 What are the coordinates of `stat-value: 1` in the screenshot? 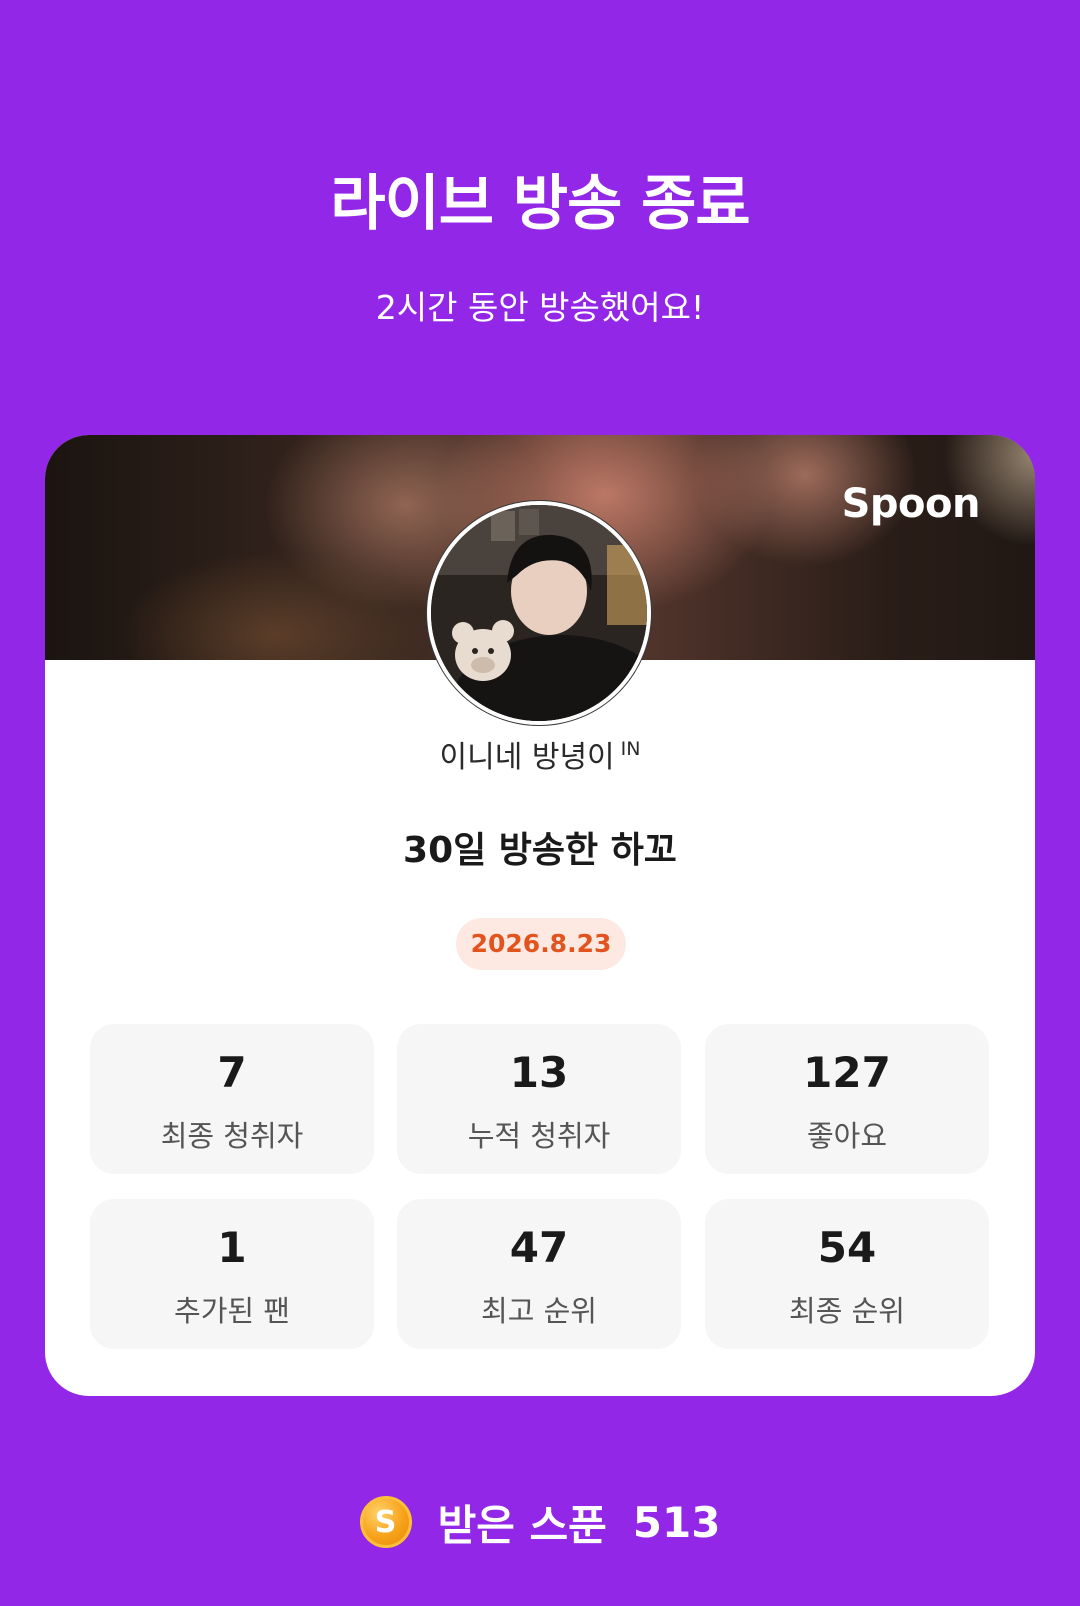 It's located at (232, 1247).